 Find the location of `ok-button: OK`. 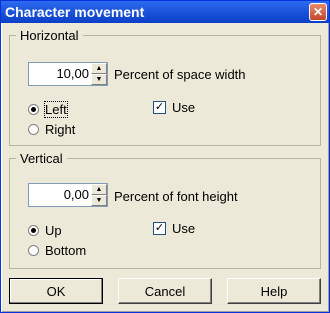

ok-button: OK is located at coordinates (56, 291).